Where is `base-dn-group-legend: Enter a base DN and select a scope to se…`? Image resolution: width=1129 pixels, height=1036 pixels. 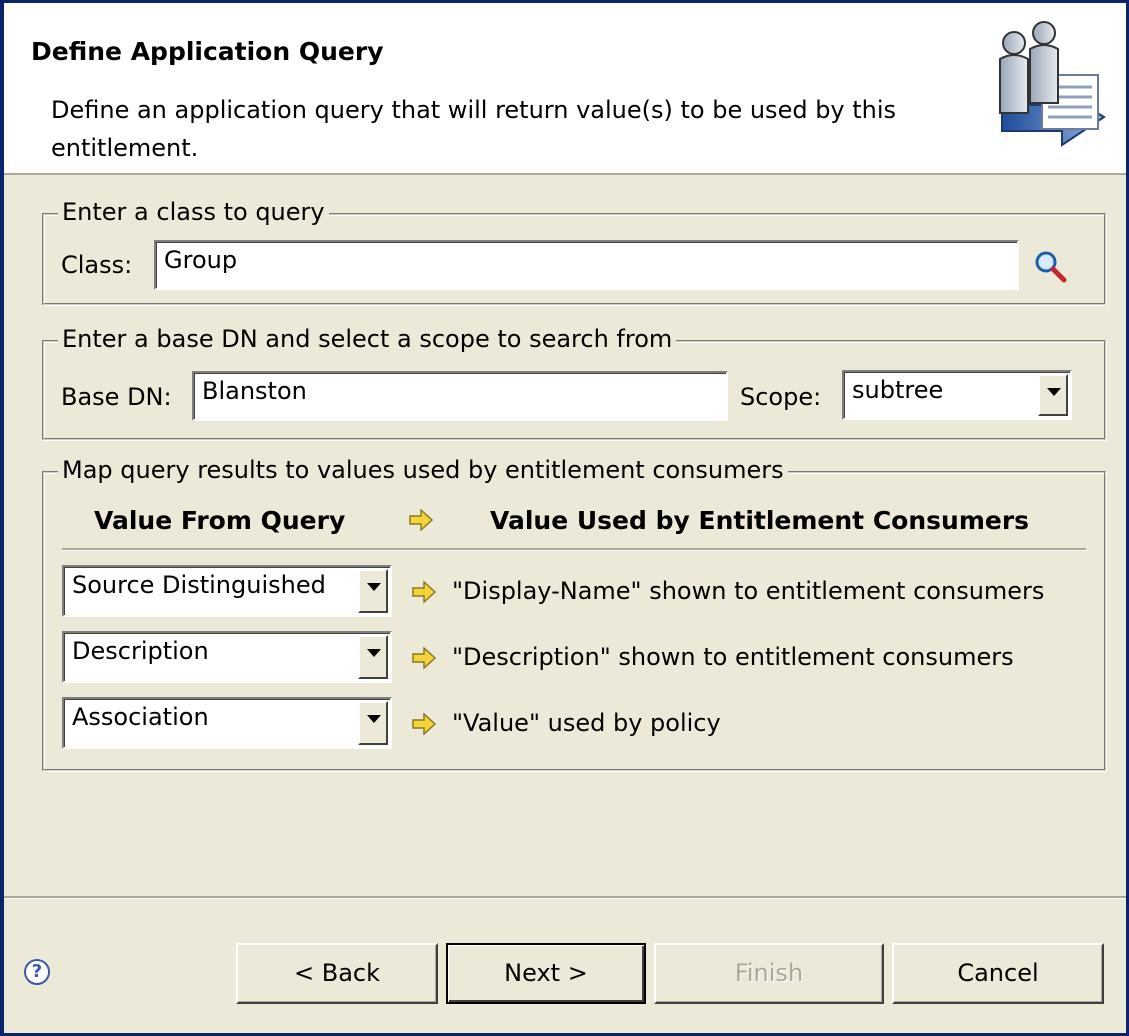
base-dn-group-legend: Enter a base DN and select a scope to se… is located at coordinates (367, 339).